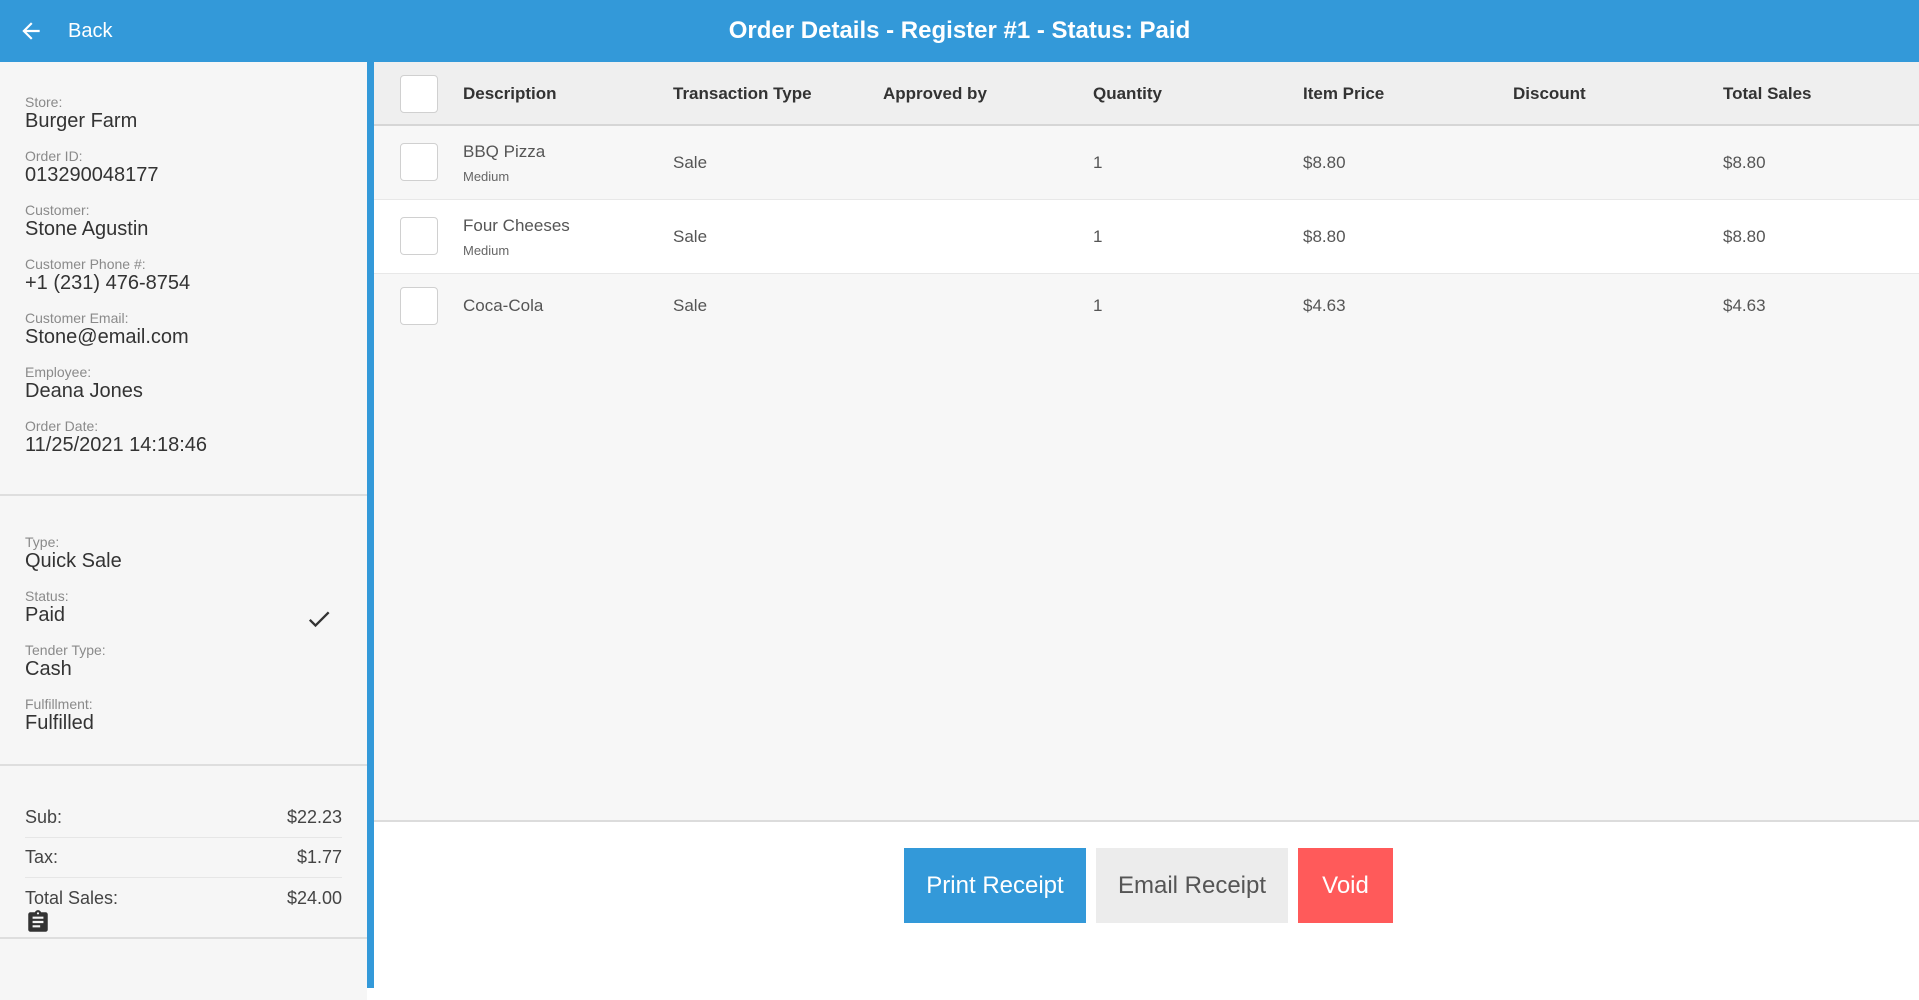  I want to click on field-employee: Employee: Deana Jones, so click(183, 383).